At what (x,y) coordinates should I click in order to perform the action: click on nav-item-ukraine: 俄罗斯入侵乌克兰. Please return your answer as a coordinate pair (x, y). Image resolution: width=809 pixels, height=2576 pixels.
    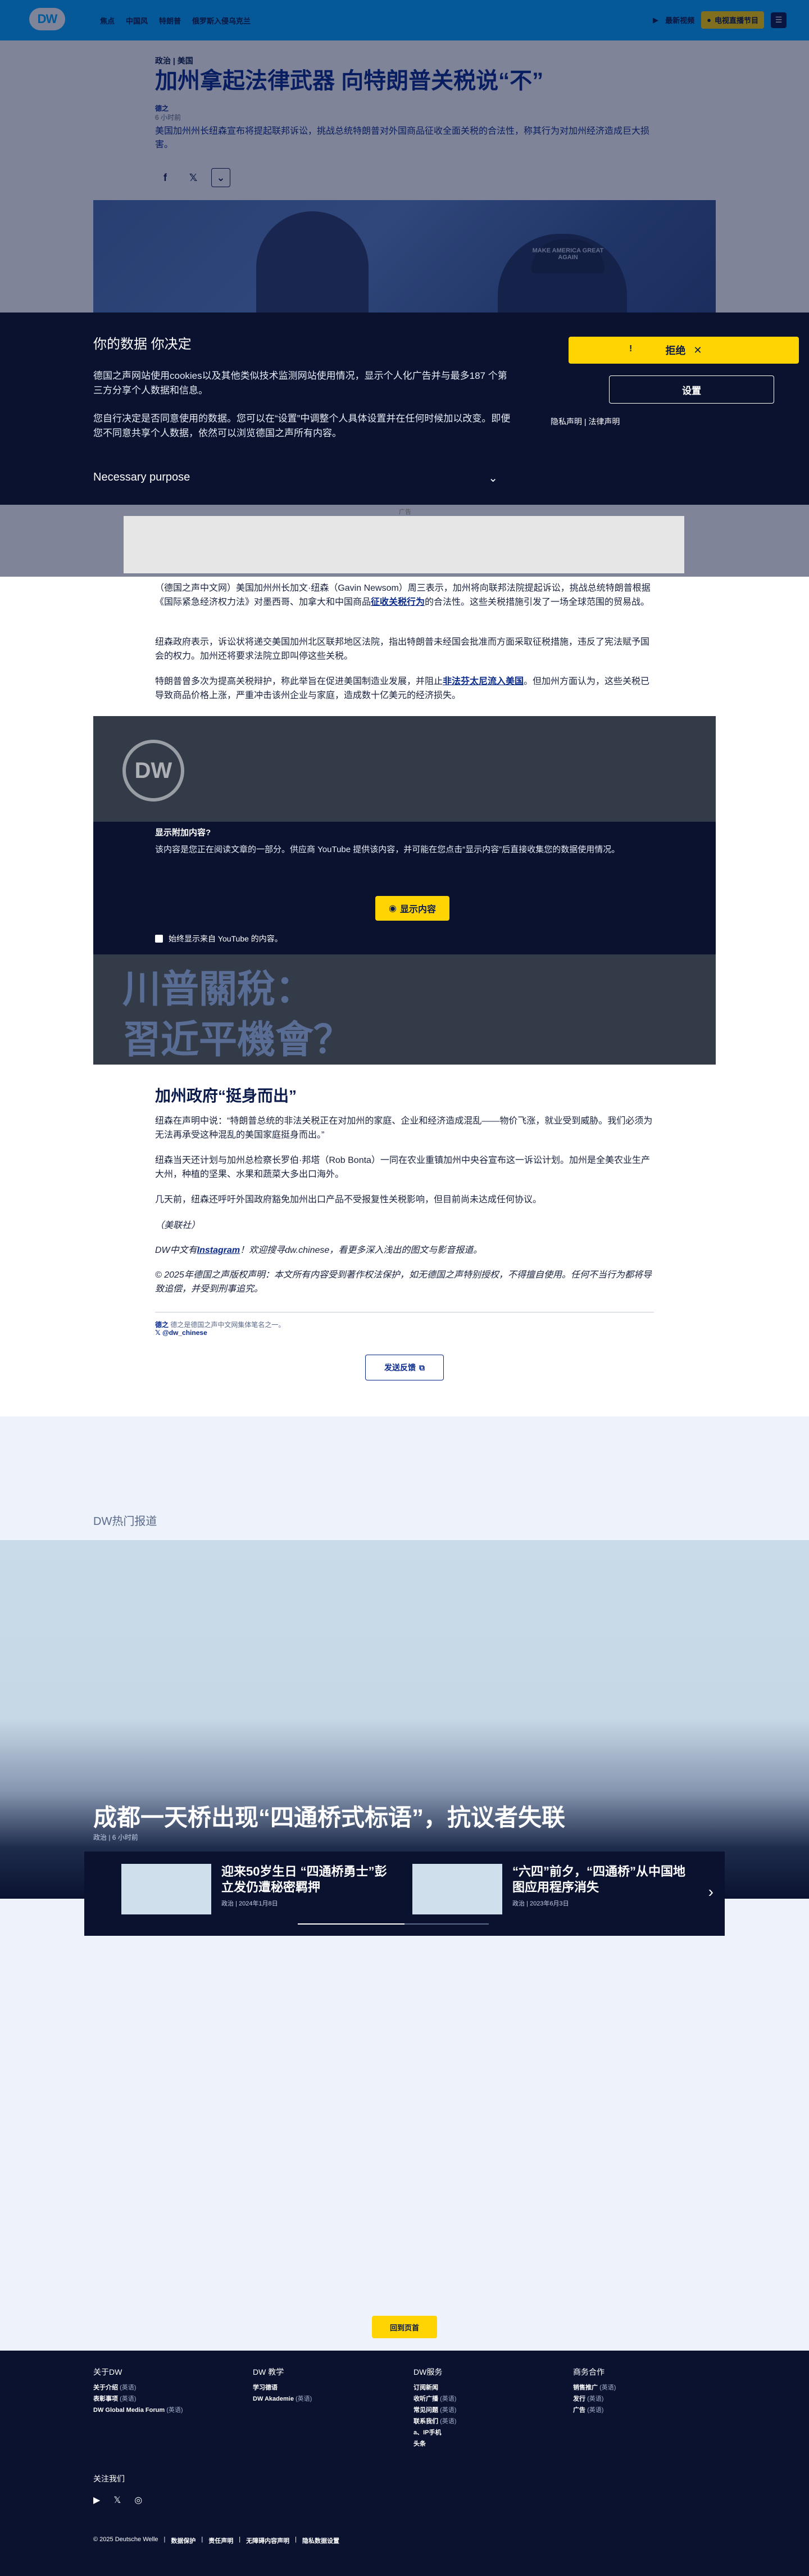
    Looking at the image, I should click on (221, 20).